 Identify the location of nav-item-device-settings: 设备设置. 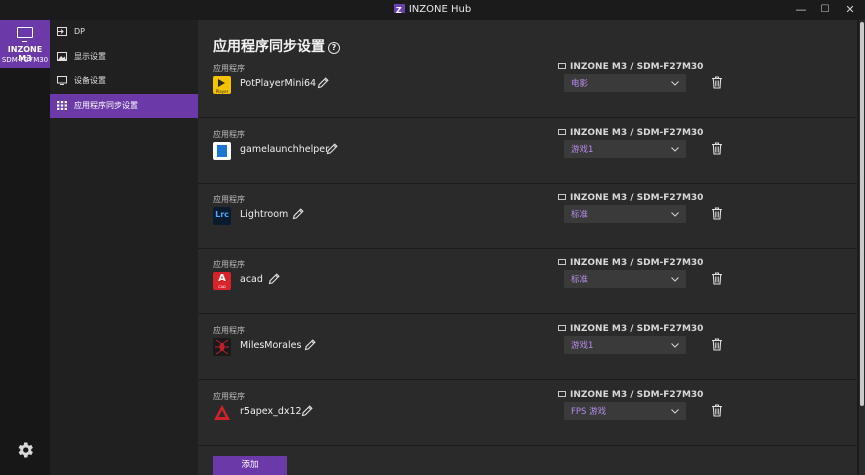
(124, 81).